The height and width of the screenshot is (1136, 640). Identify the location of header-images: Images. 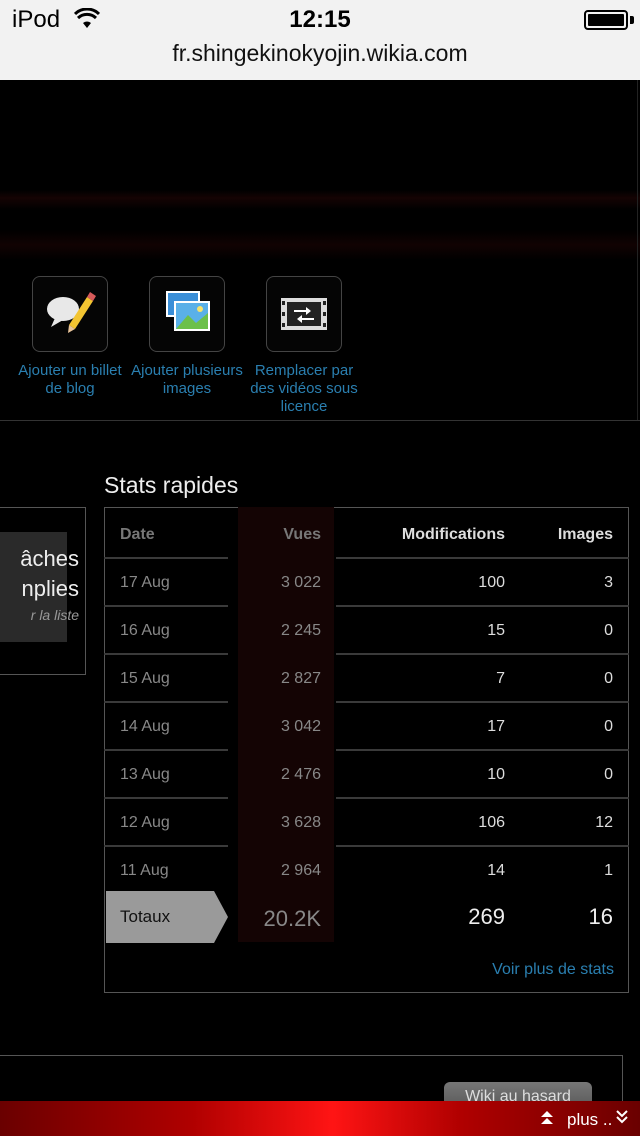
(585, 534).